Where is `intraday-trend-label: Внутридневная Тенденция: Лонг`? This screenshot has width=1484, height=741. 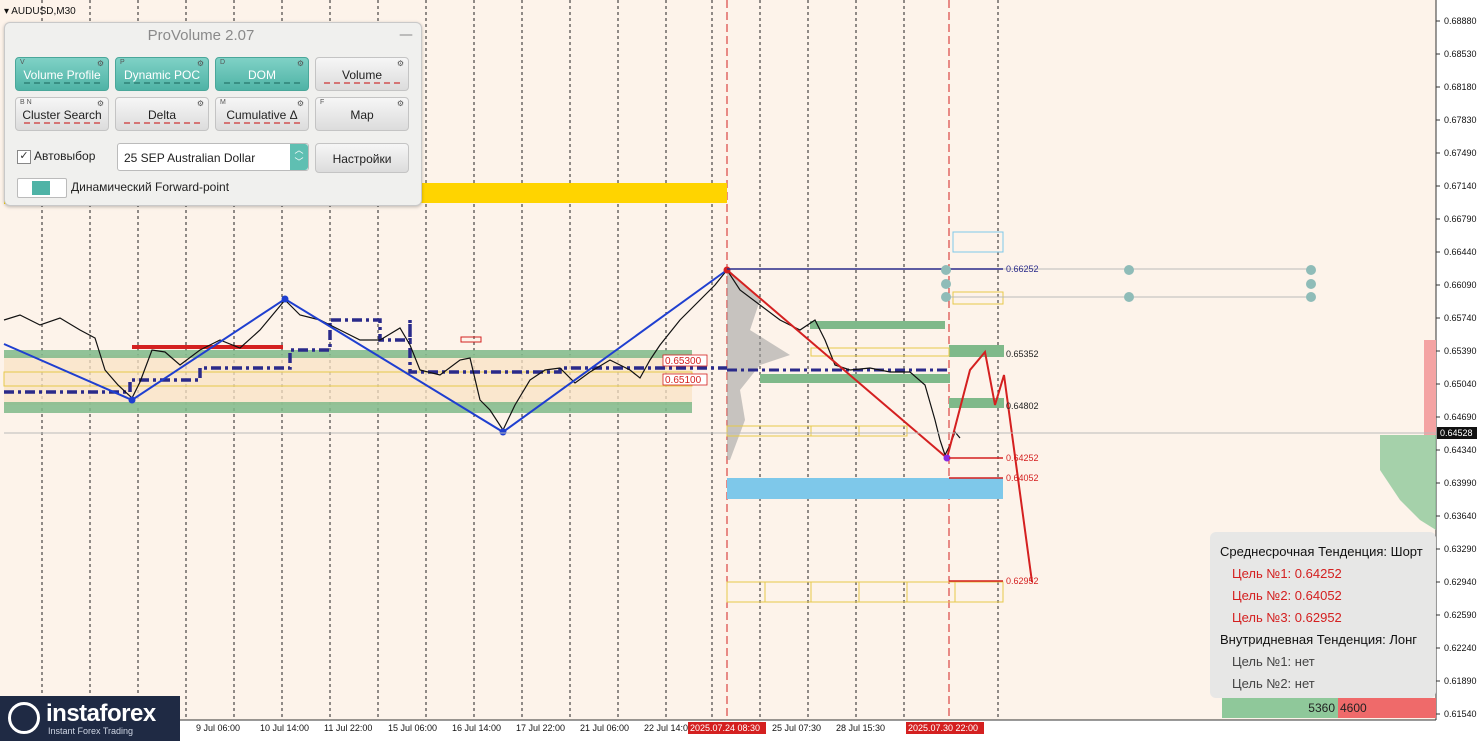
intraday-trend-label: Внутридневная Тенденция: Лонг is located at coordinates (1319, 639).